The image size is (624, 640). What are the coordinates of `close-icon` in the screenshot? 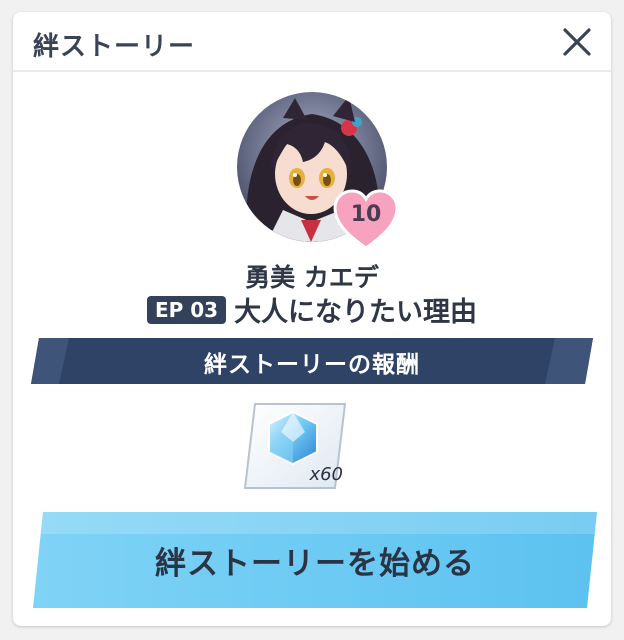 It's located at (577, 42).